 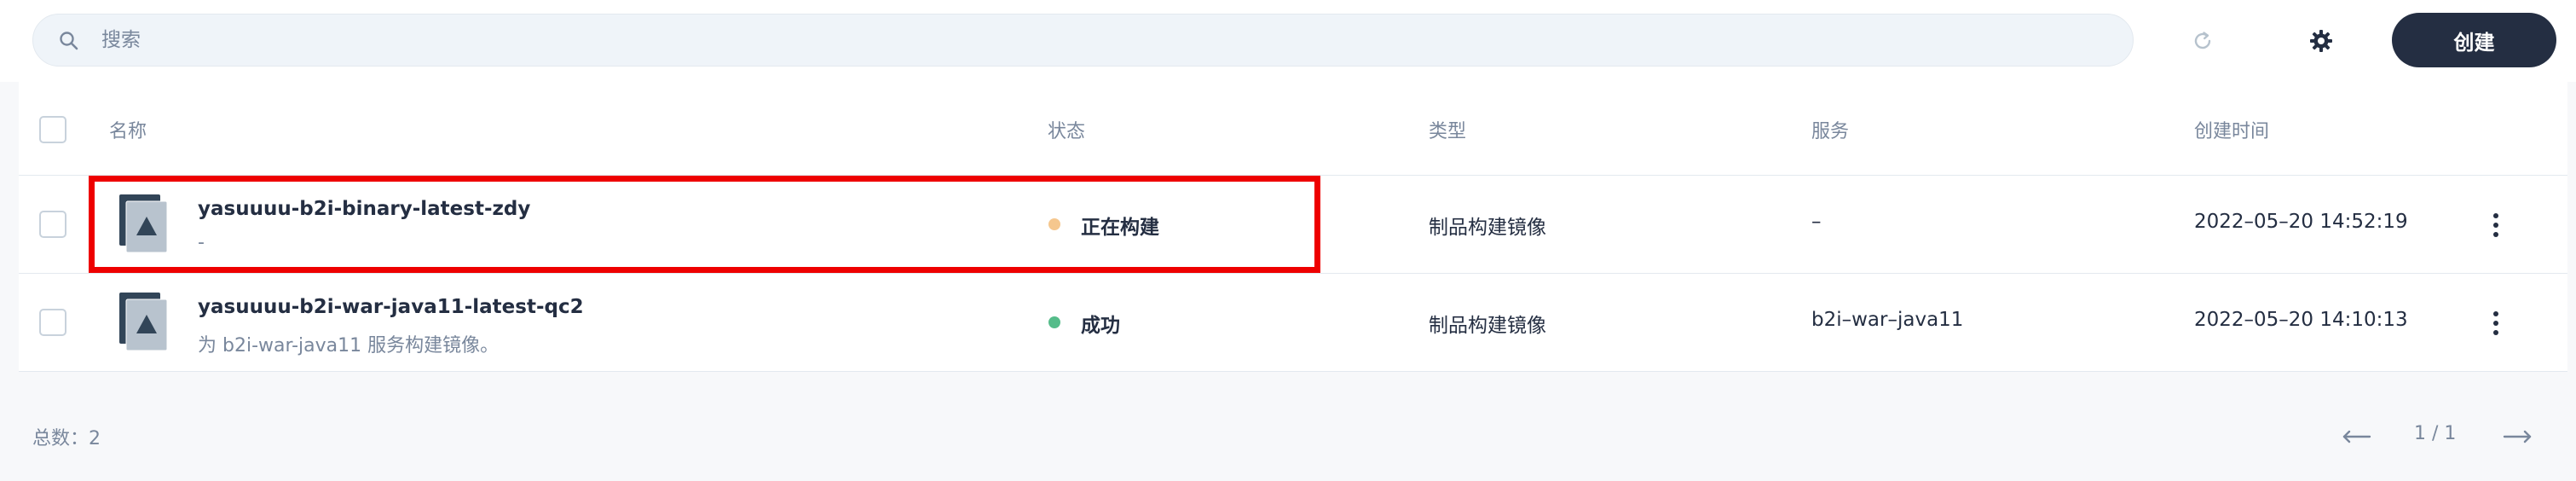 What do you see at coordinates (52, 130) in the screenshot?
I see `select-all-checkbox` at bounding box center [52, 130].